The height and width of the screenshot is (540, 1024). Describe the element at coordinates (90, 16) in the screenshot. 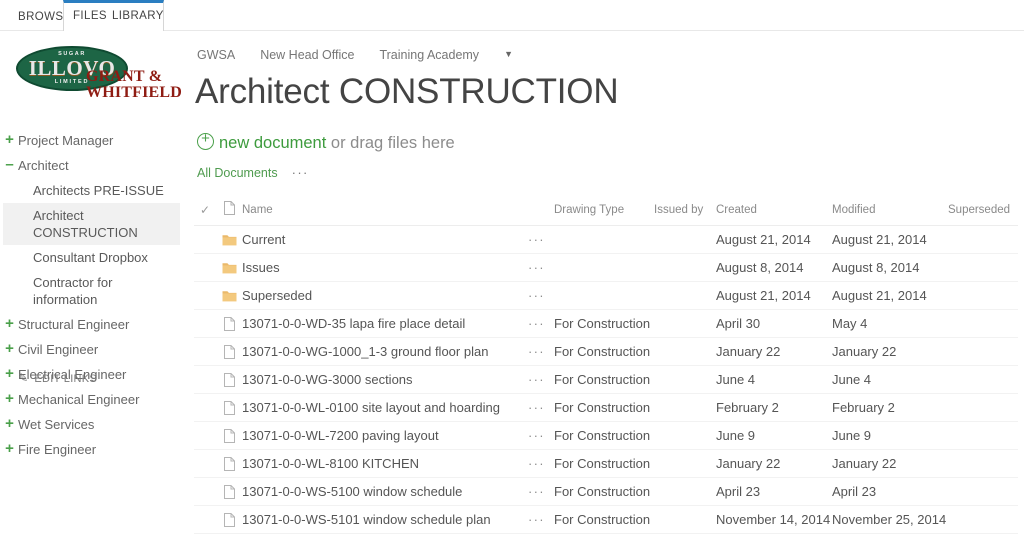

I see `tab-files: FILES` at that location.